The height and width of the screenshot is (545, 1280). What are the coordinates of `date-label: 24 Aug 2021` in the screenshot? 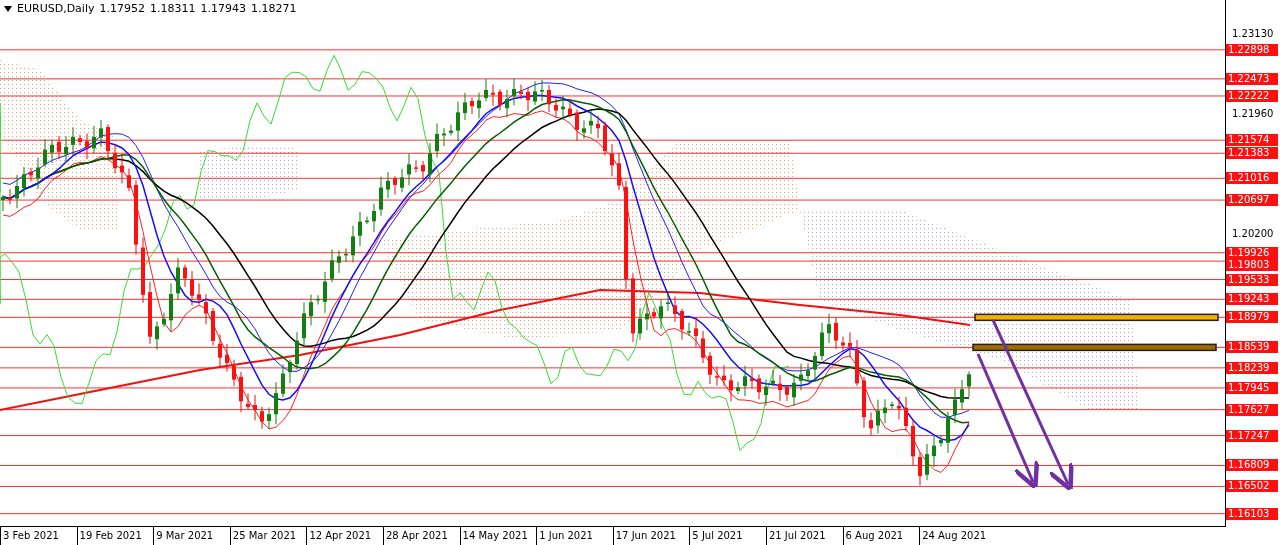 It's located at (957, 536).